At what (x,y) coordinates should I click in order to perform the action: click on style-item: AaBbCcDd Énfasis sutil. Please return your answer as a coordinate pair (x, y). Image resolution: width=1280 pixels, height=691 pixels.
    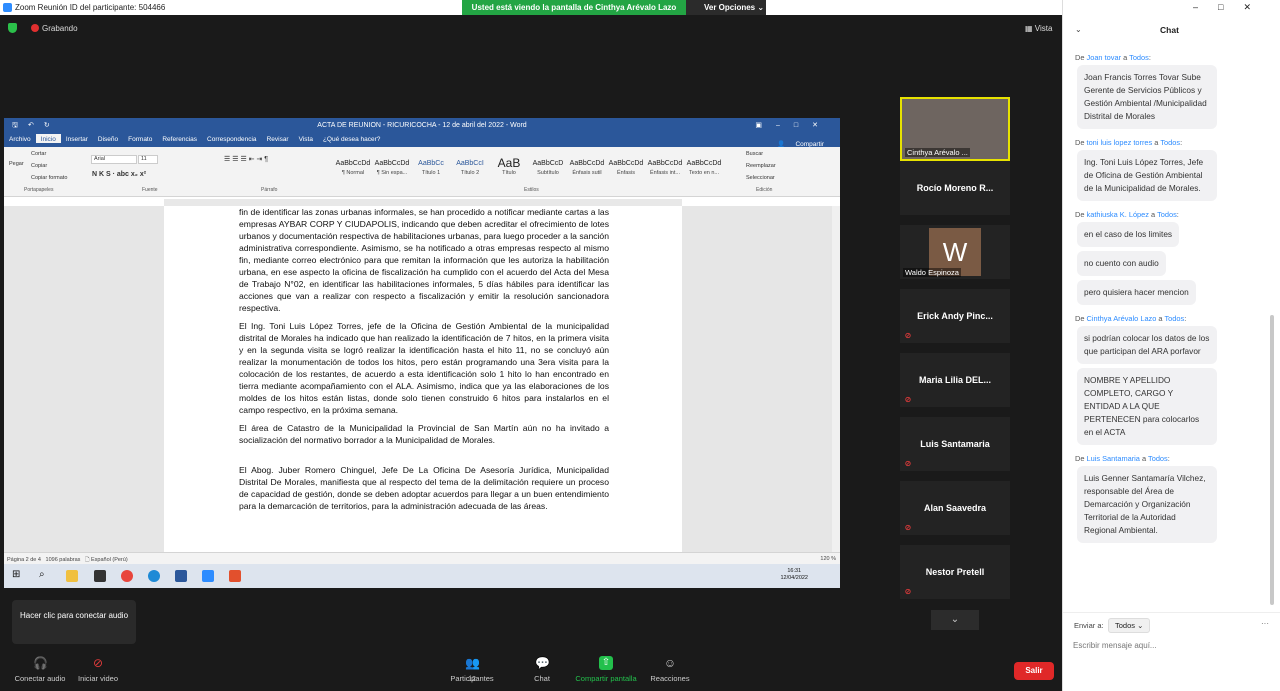
    Looking at the image, I should click on (587, 166).